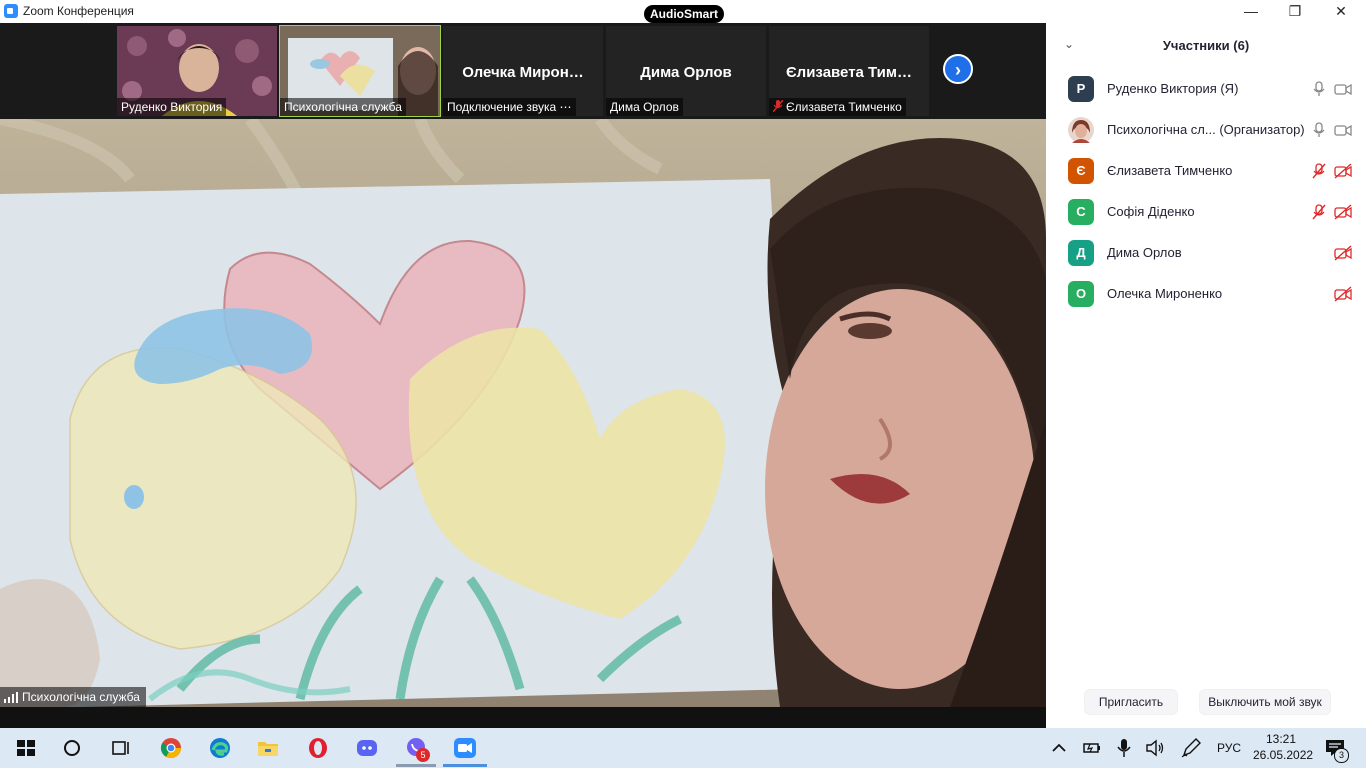 The height and width of the screenshot is (768, 1366). What do you see at coordinates (465, 765) in the screenshot?
I see `zoom-active-indicator` at bounding box center [465, 765].